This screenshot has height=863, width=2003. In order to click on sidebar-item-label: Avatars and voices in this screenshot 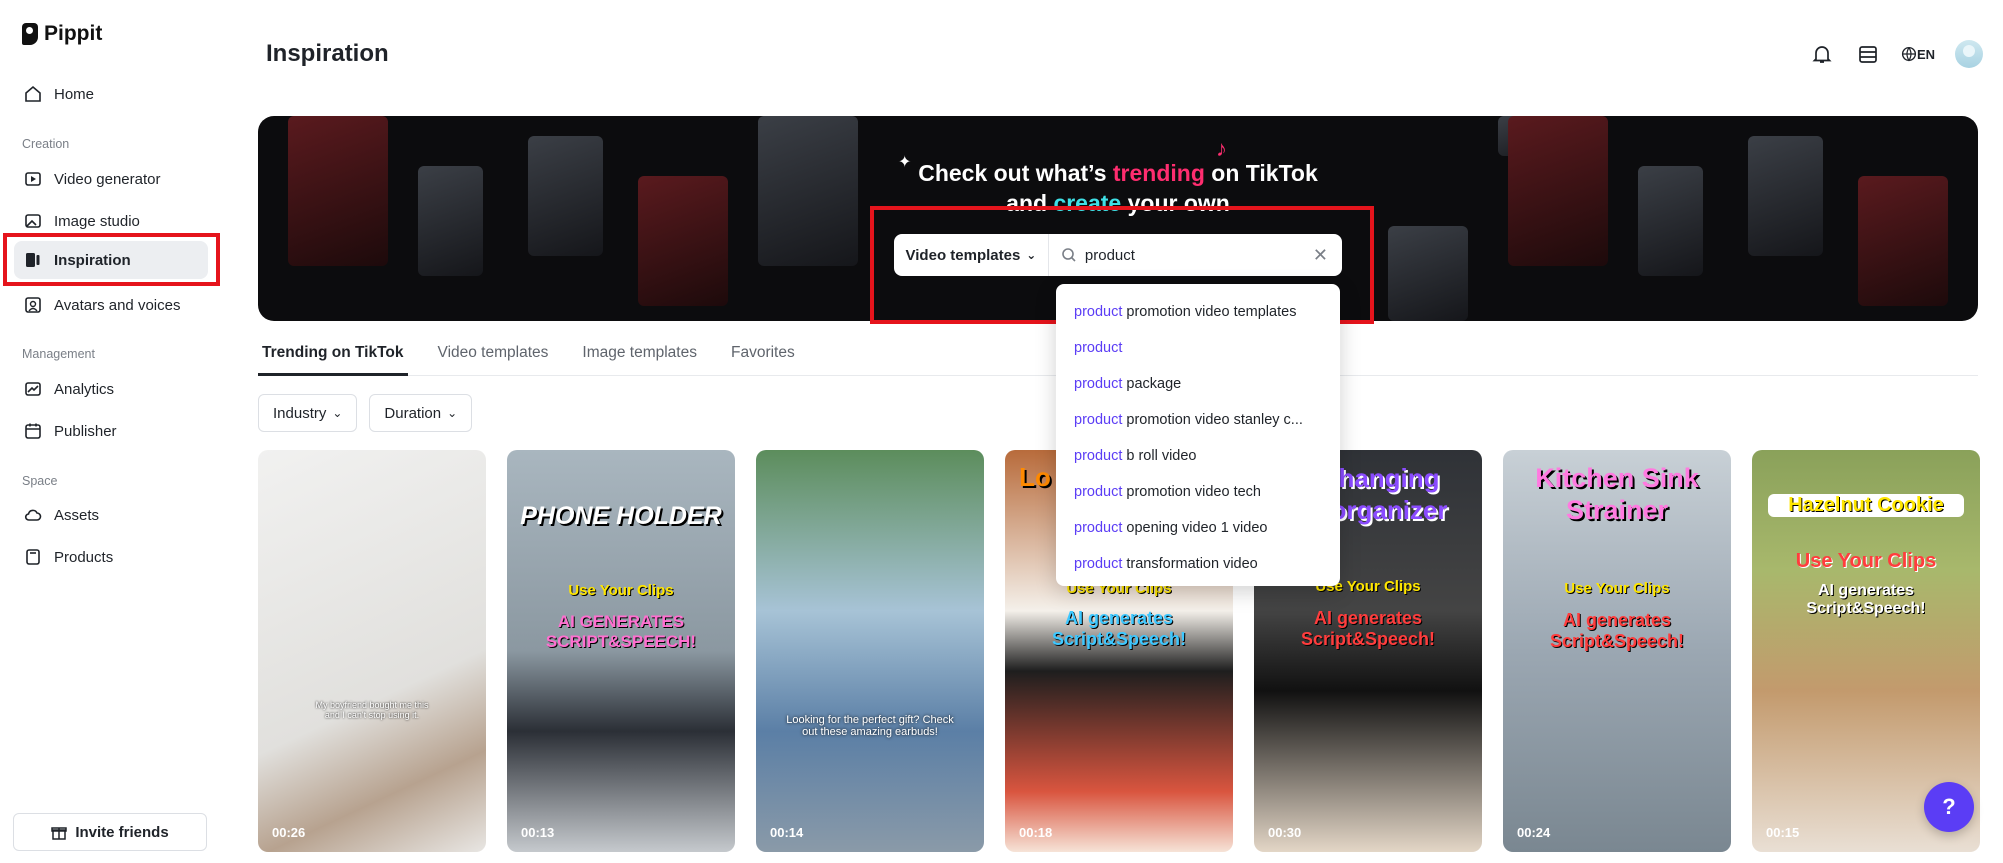, I will do `click(117, 305)`.